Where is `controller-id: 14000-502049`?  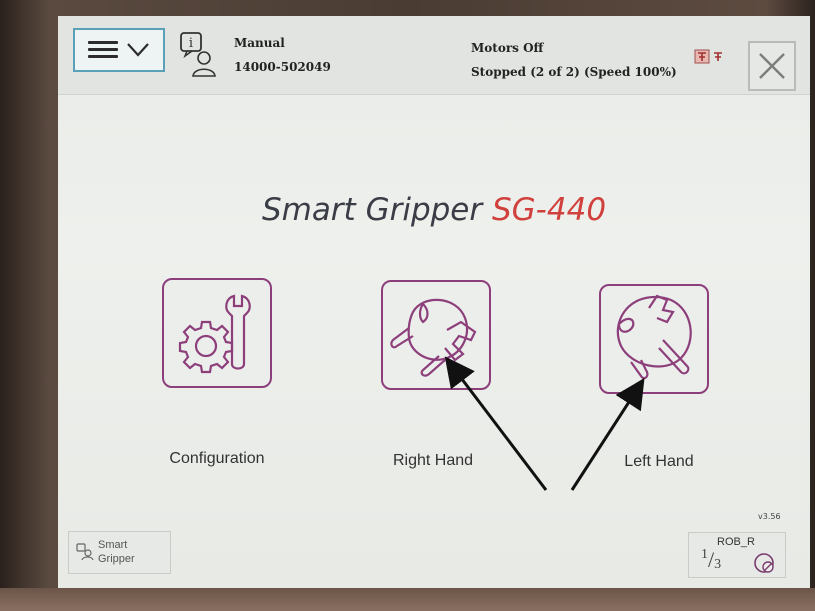 controller-id: 14000-502049 is located at coordinates (282, 67).